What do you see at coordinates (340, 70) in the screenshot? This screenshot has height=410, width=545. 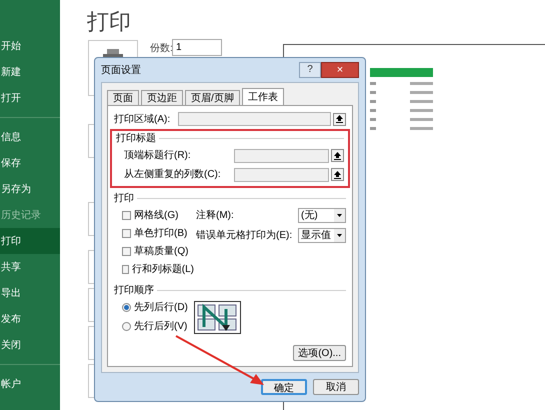 I see `close-button: ×` at bounding box center [340, 70].